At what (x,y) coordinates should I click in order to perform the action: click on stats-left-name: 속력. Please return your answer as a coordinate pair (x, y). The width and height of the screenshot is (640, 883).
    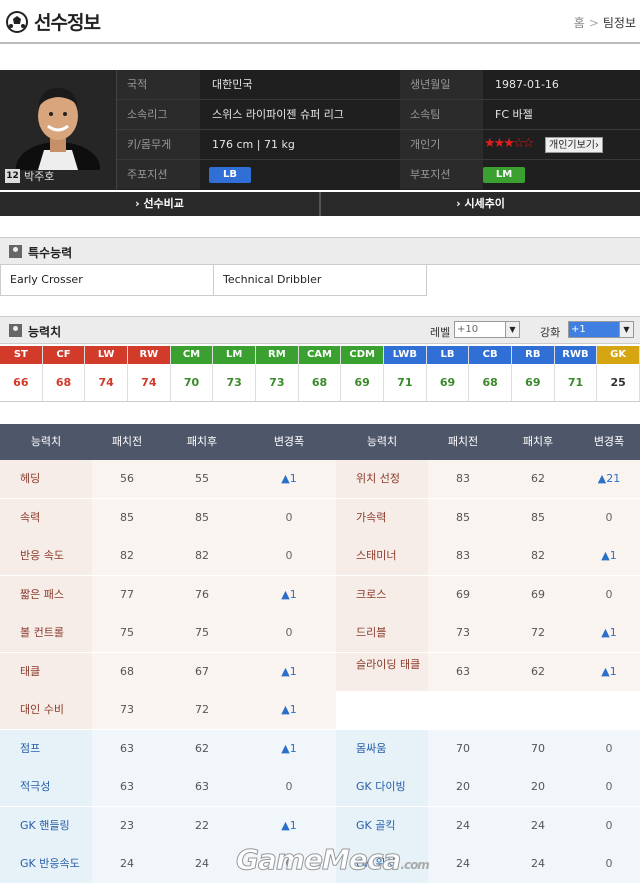
    Looking at the image, I should click on (46, 517).